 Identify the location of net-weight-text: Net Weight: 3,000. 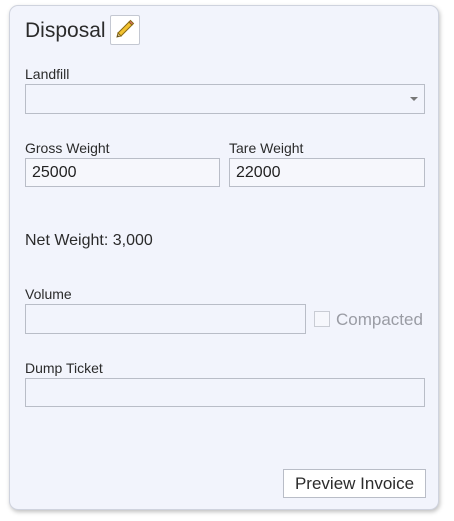
(89, 240).